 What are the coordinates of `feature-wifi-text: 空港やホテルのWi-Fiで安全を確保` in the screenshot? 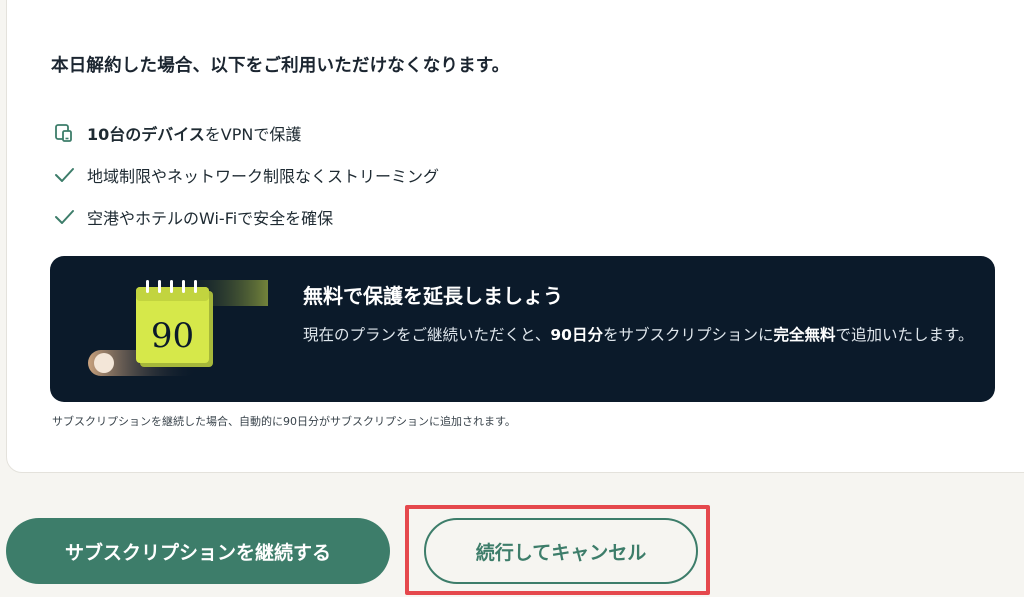 It's located at (210, 218).